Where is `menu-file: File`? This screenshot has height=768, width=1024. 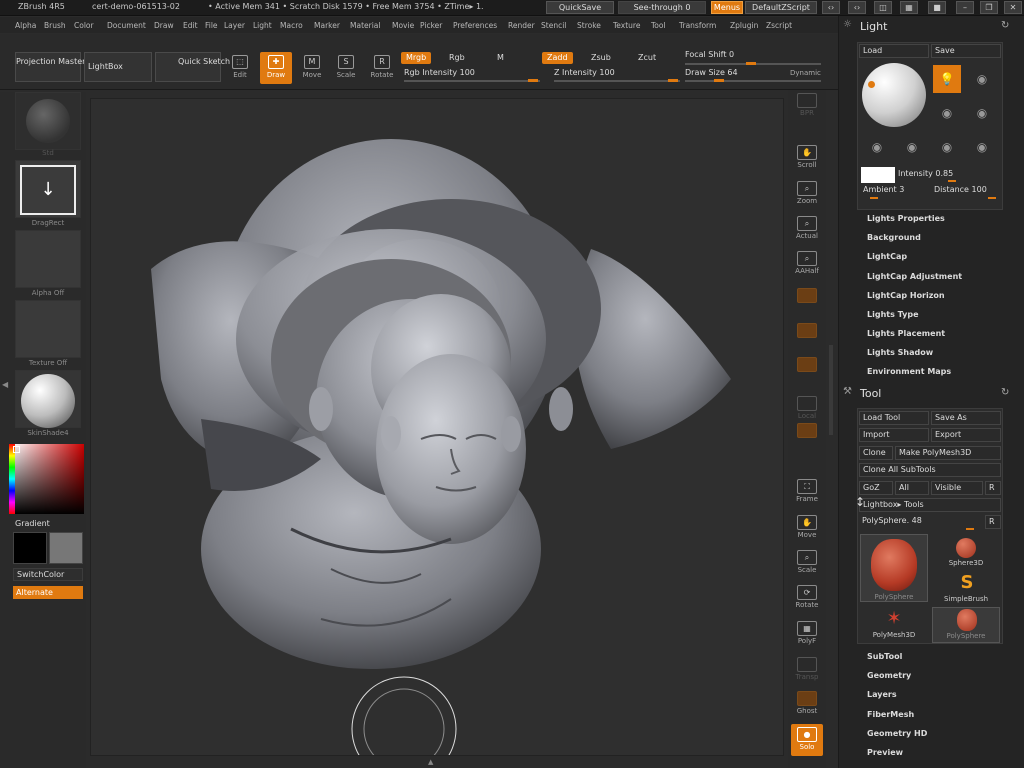
menu-file: File is located at coordinates (211, 25).